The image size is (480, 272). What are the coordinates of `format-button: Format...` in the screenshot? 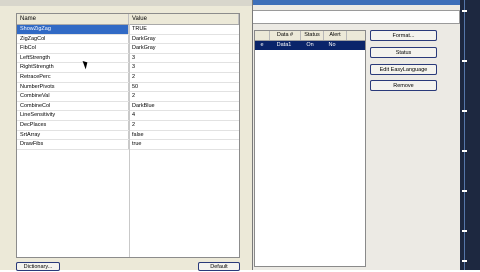 It's located at (403, 35).